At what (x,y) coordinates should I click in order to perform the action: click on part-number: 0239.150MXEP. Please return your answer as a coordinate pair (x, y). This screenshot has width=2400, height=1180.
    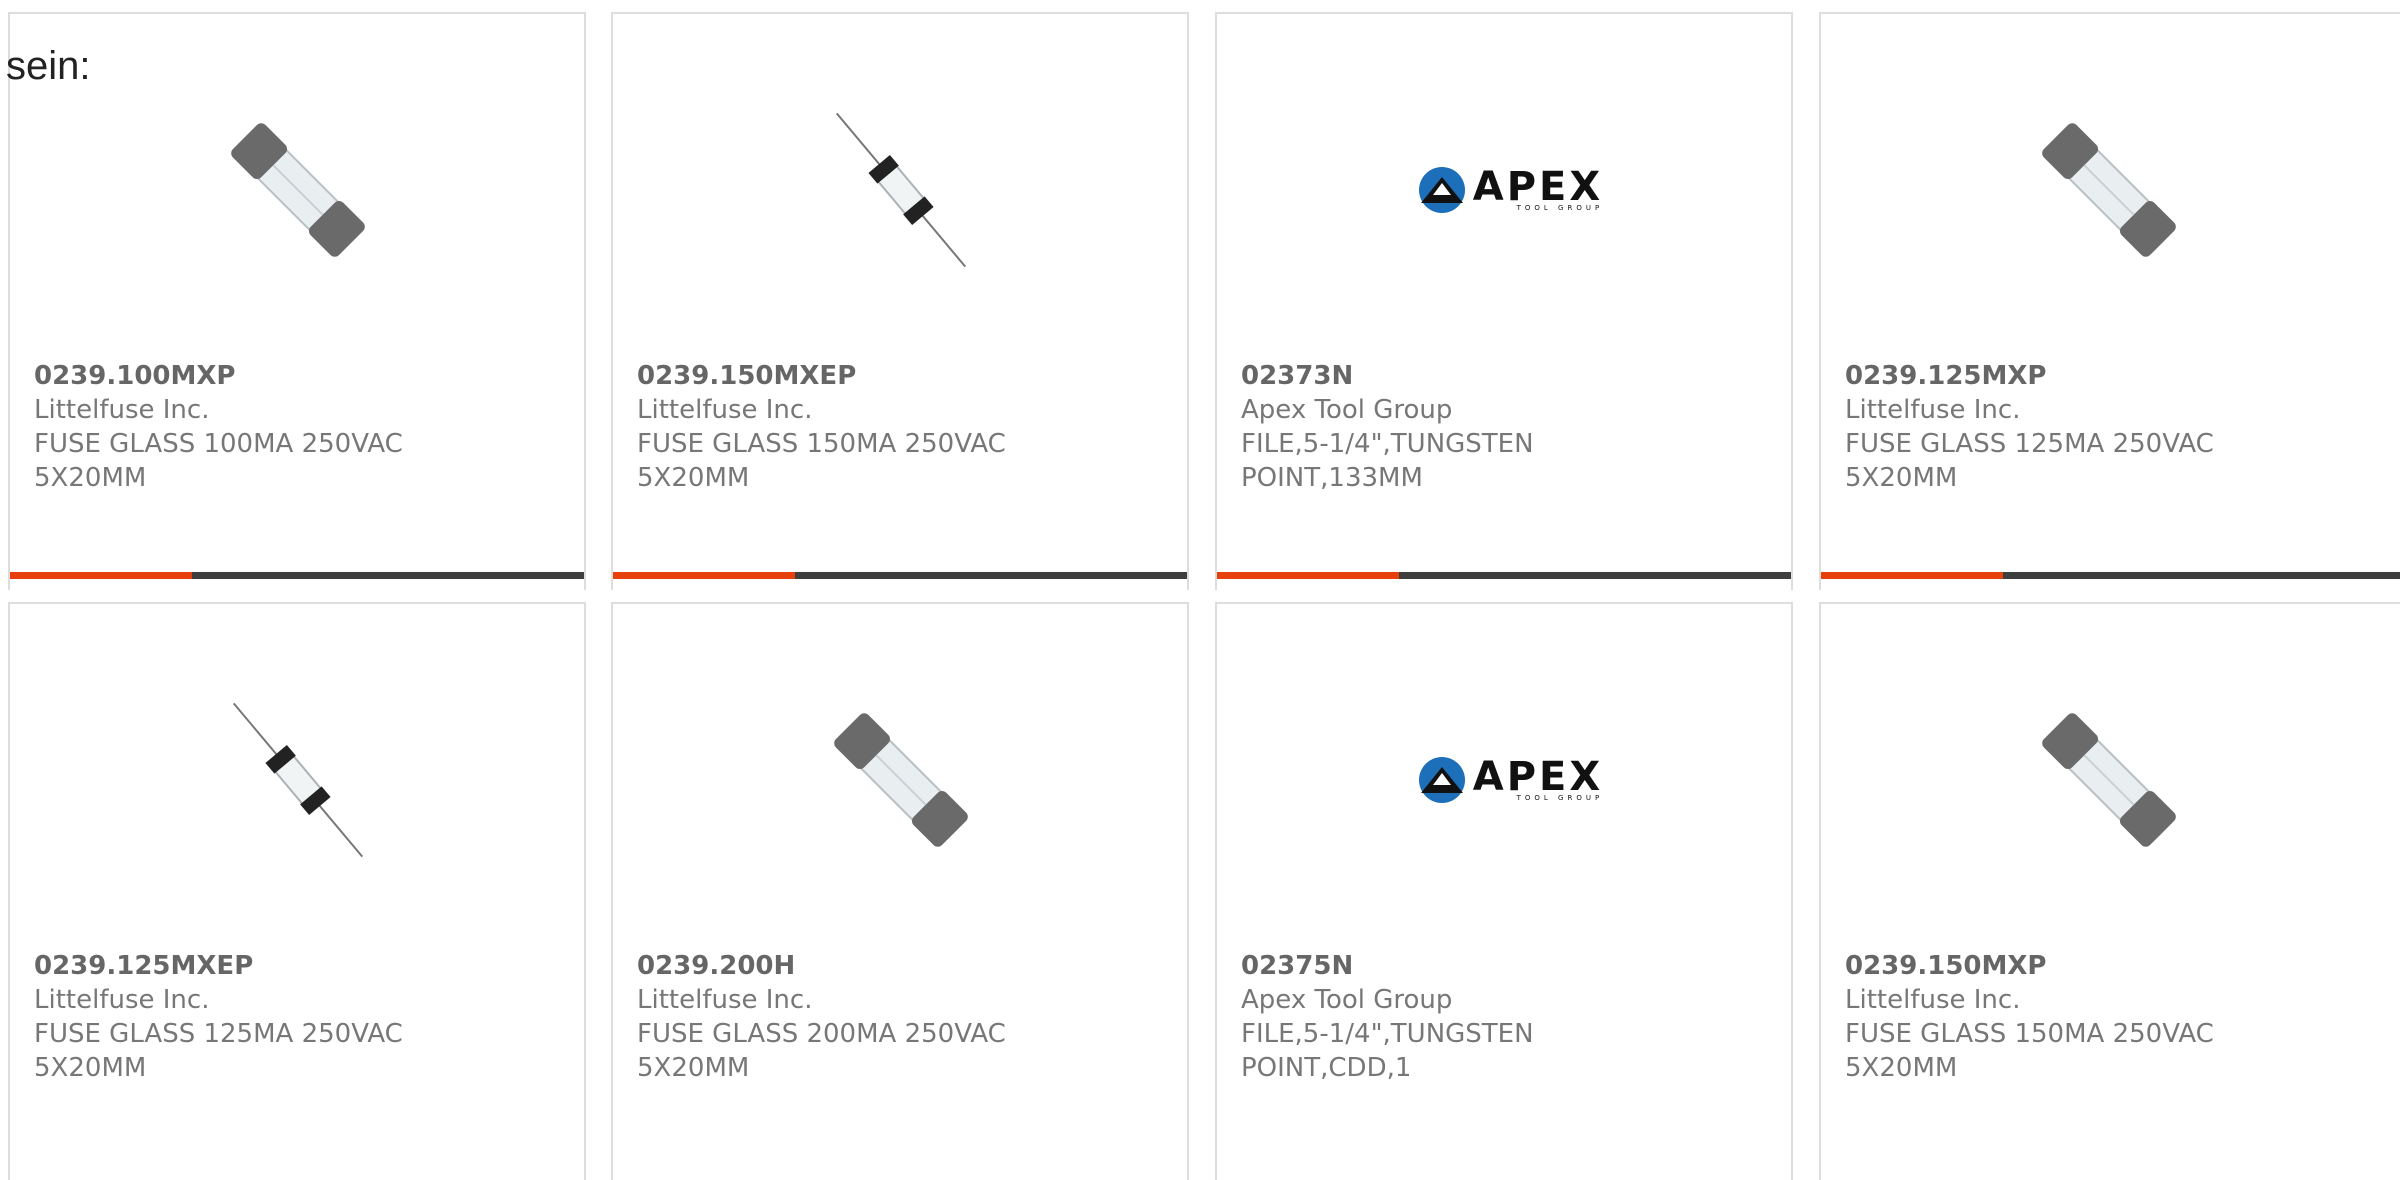
    Looking at the image, I should click on (847, 376).